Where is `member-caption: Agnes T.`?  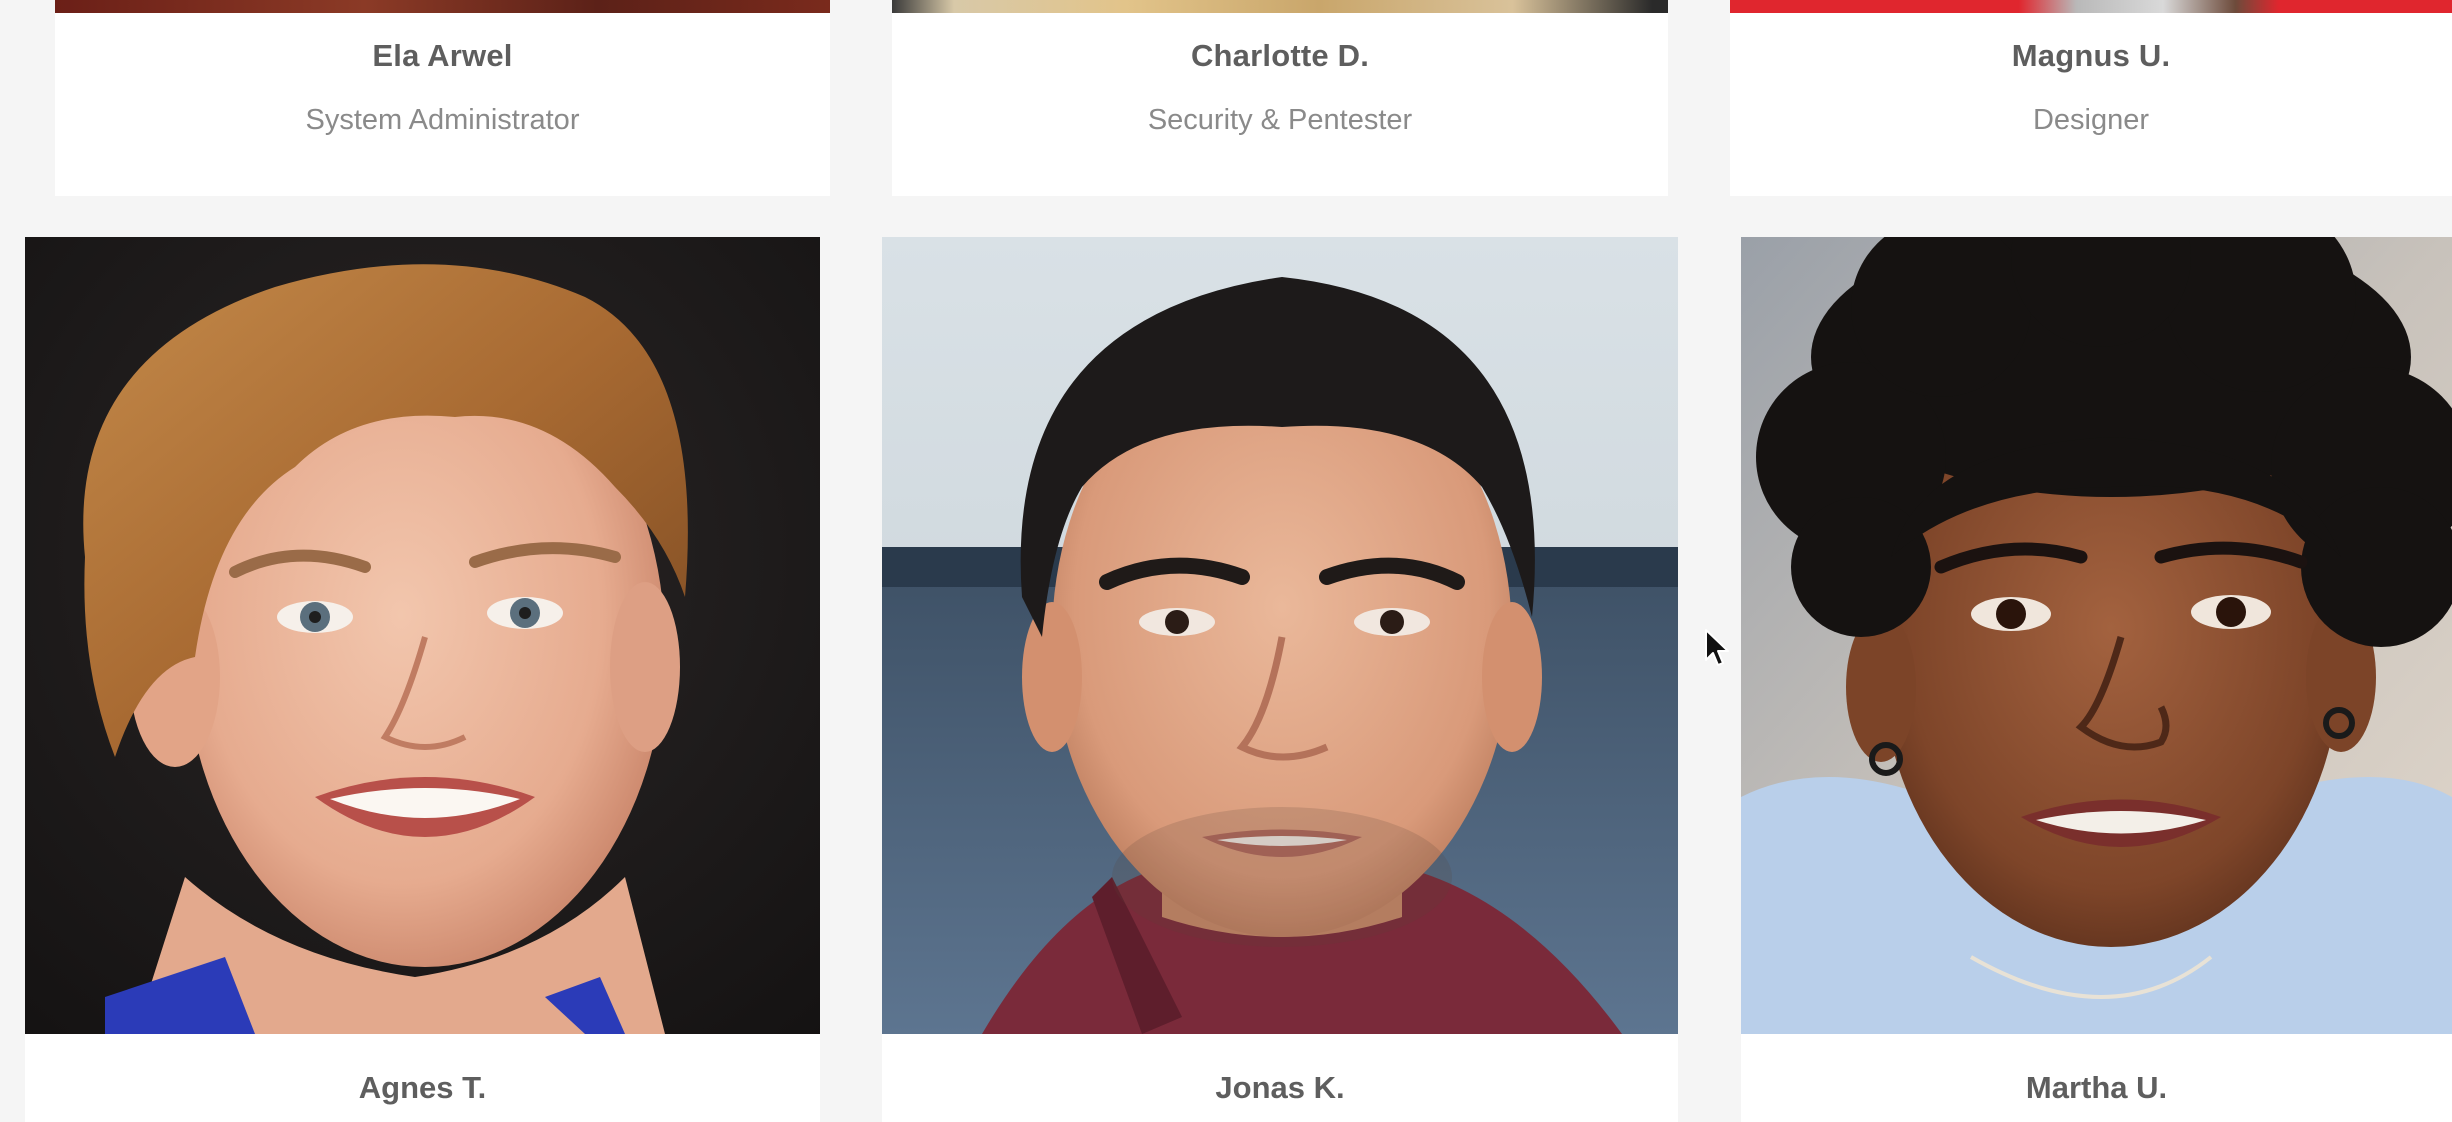 member-caption: Agnes T. is located at coordinates (422, 1078).